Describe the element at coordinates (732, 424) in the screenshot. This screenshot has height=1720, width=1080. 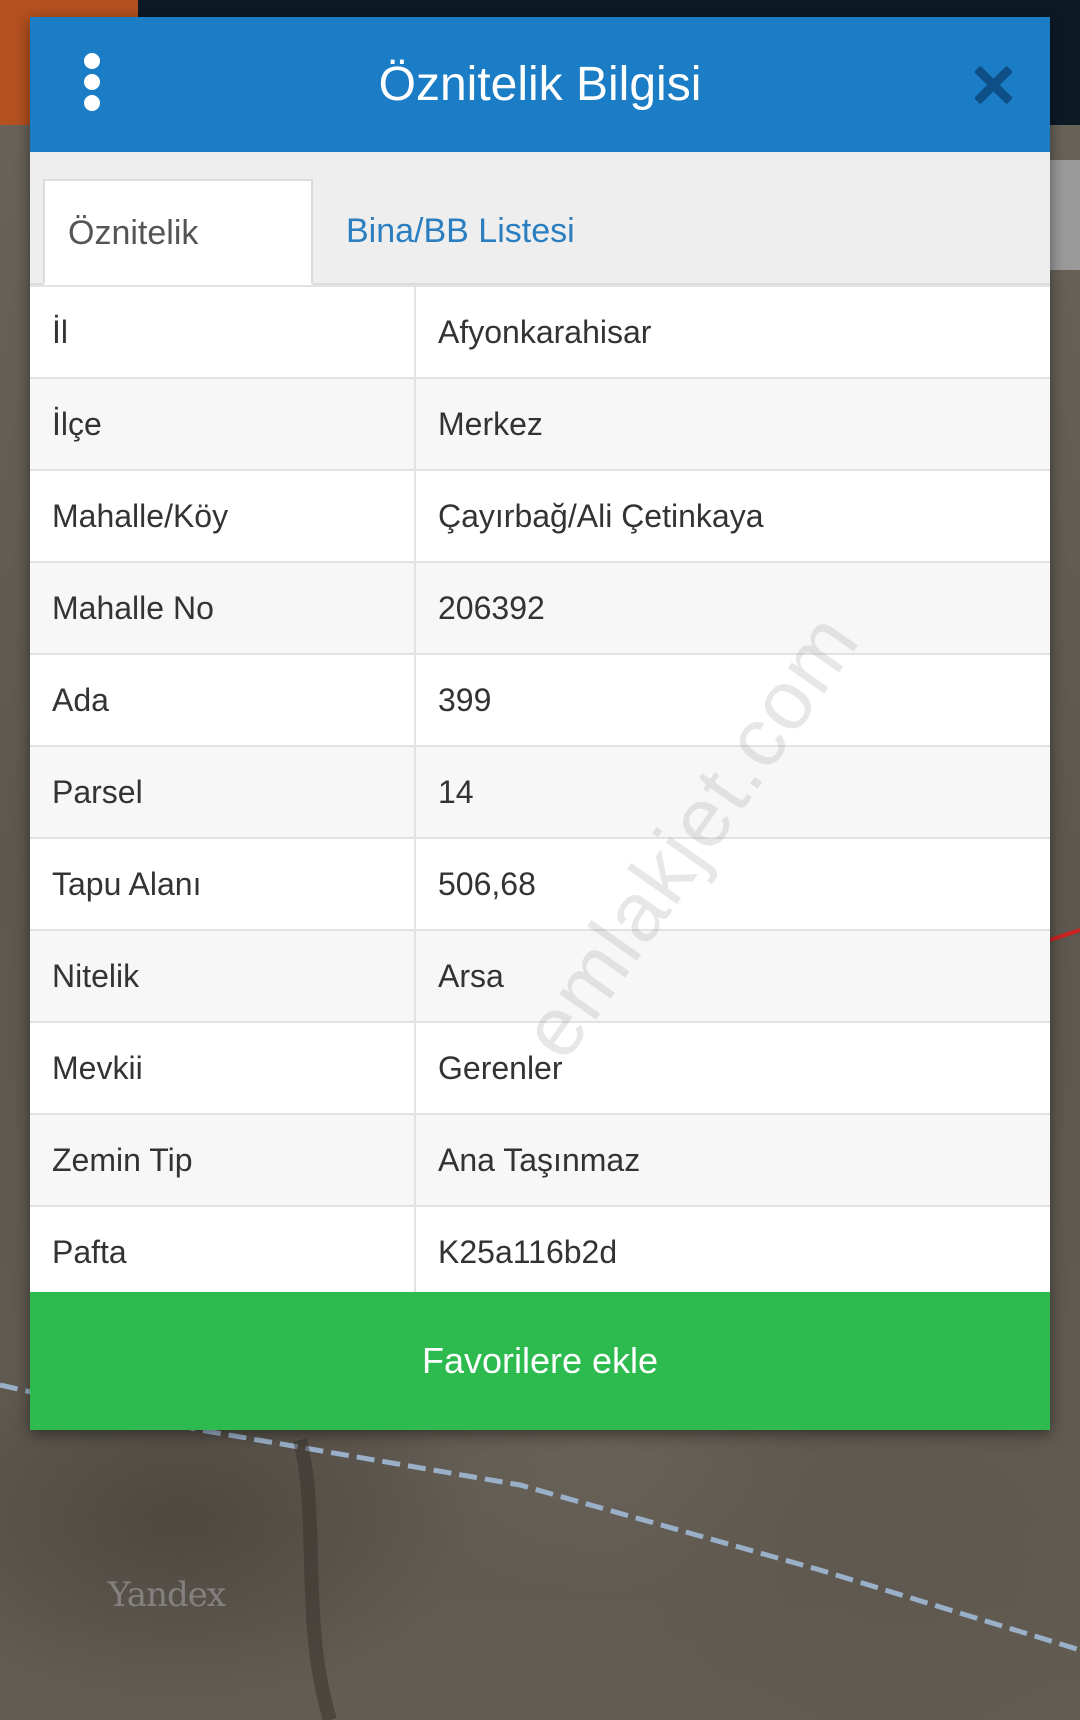
I see `attribute-value-ilce: Merkez` at that location.